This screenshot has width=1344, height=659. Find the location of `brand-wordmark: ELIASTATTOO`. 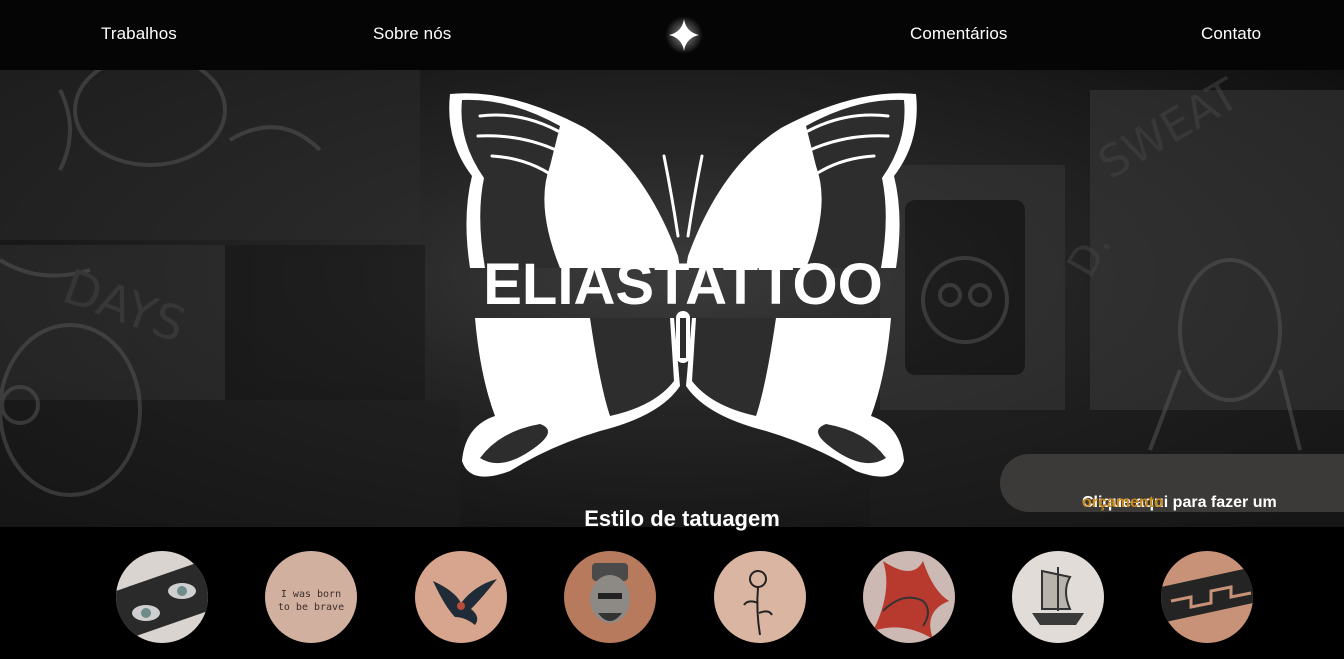

brand-wordmark: ELIASTATTOO is located at coordinates (683, 284).